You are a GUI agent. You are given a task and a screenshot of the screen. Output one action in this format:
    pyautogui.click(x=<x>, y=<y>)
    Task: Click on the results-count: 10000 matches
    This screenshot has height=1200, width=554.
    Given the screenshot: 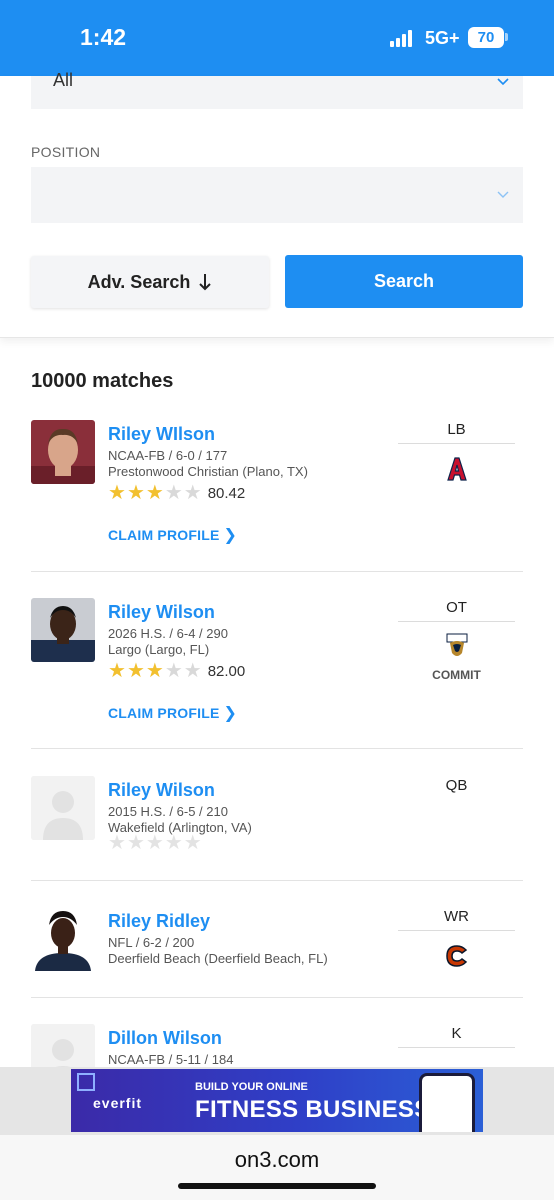 What is the action you would take?
    pyautogui.click(x=102, y=381)
    